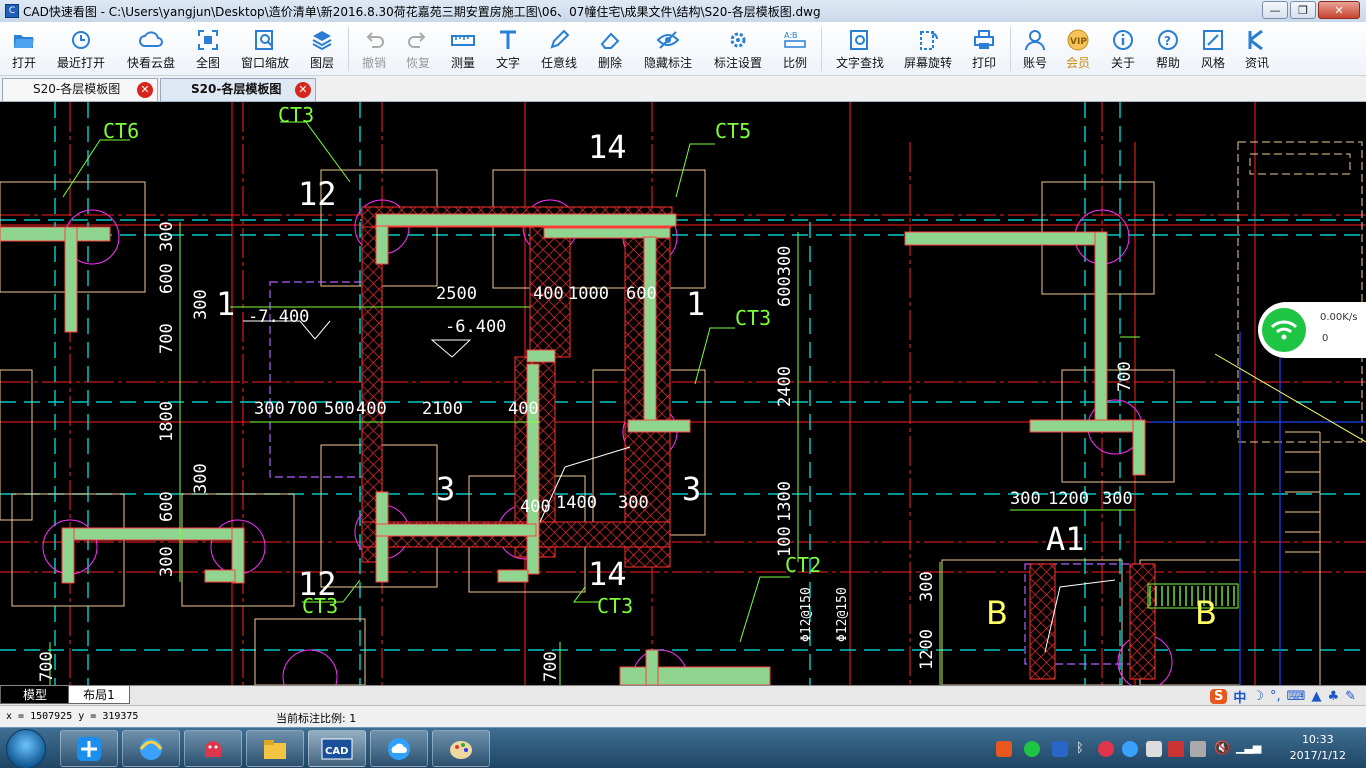 Image resolution: width=1366 pixels, height=768 pixels. What do you see at coordinates (785, 501) in the screenshot?
I see `vdim-1300: 1300` at bounding box center [785, 501].